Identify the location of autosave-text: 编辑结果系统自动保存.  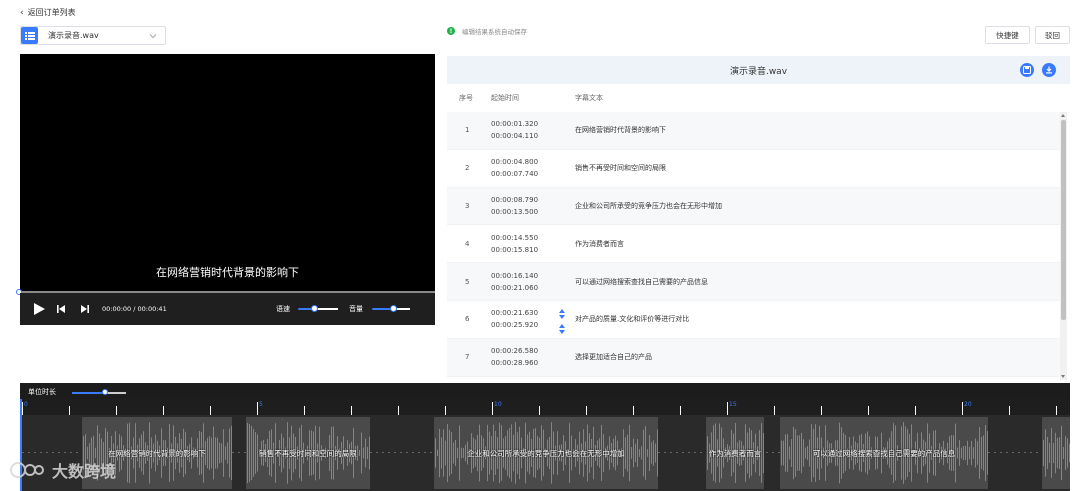
(494, 32).